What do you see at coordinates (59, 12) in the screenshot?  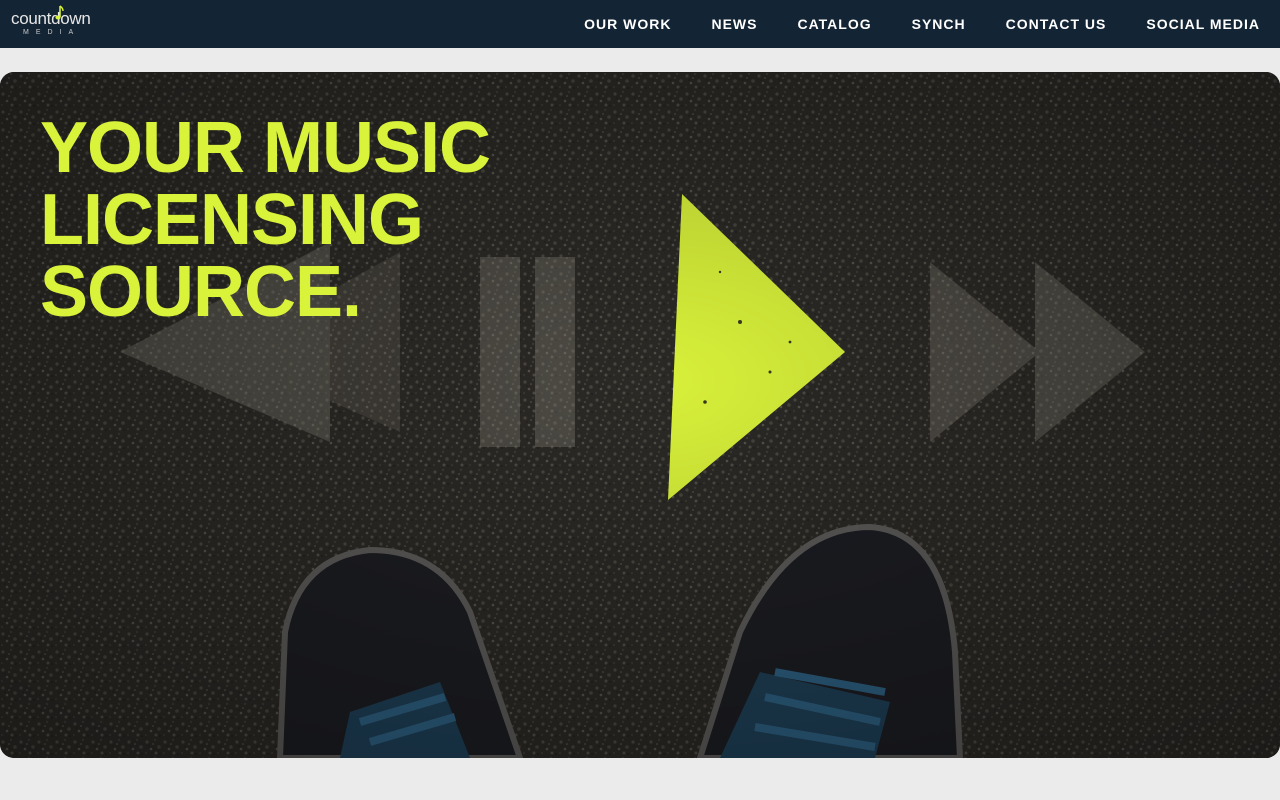 I see `music-note-icon` at bounding box center [59, 12].